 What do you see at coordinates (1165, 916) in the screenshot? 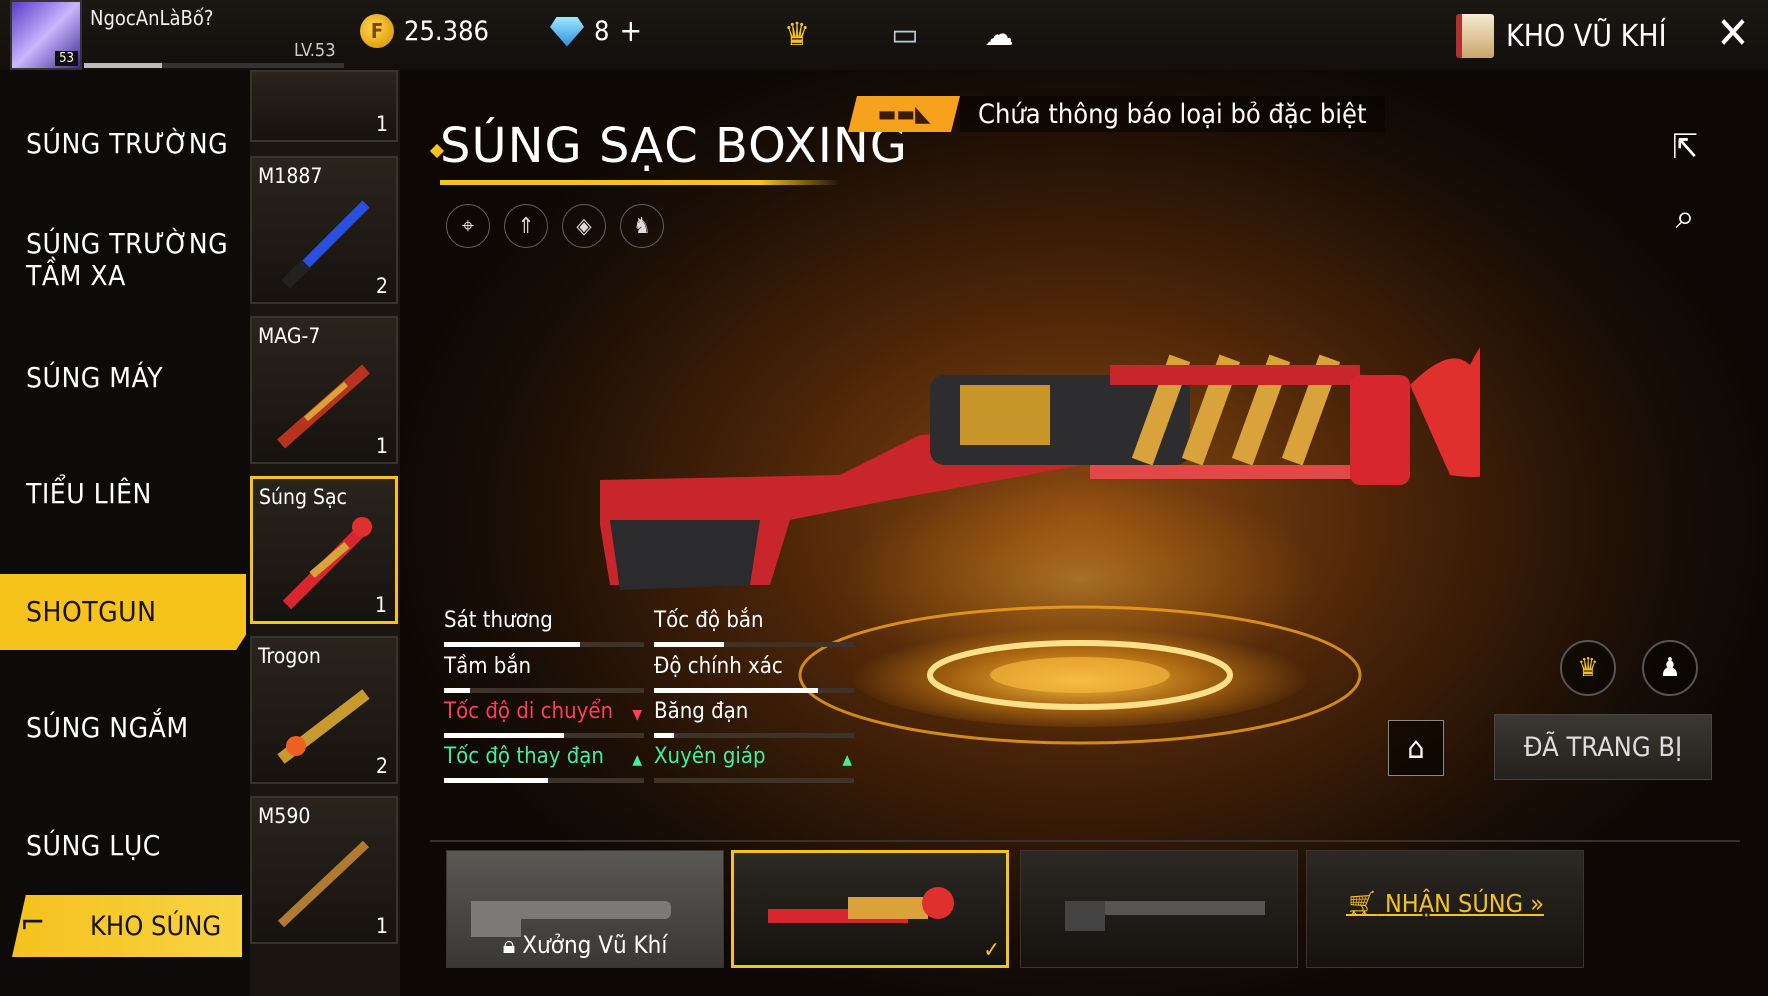
I see `default-skin-thumb` at bounding box center [1165, 916].